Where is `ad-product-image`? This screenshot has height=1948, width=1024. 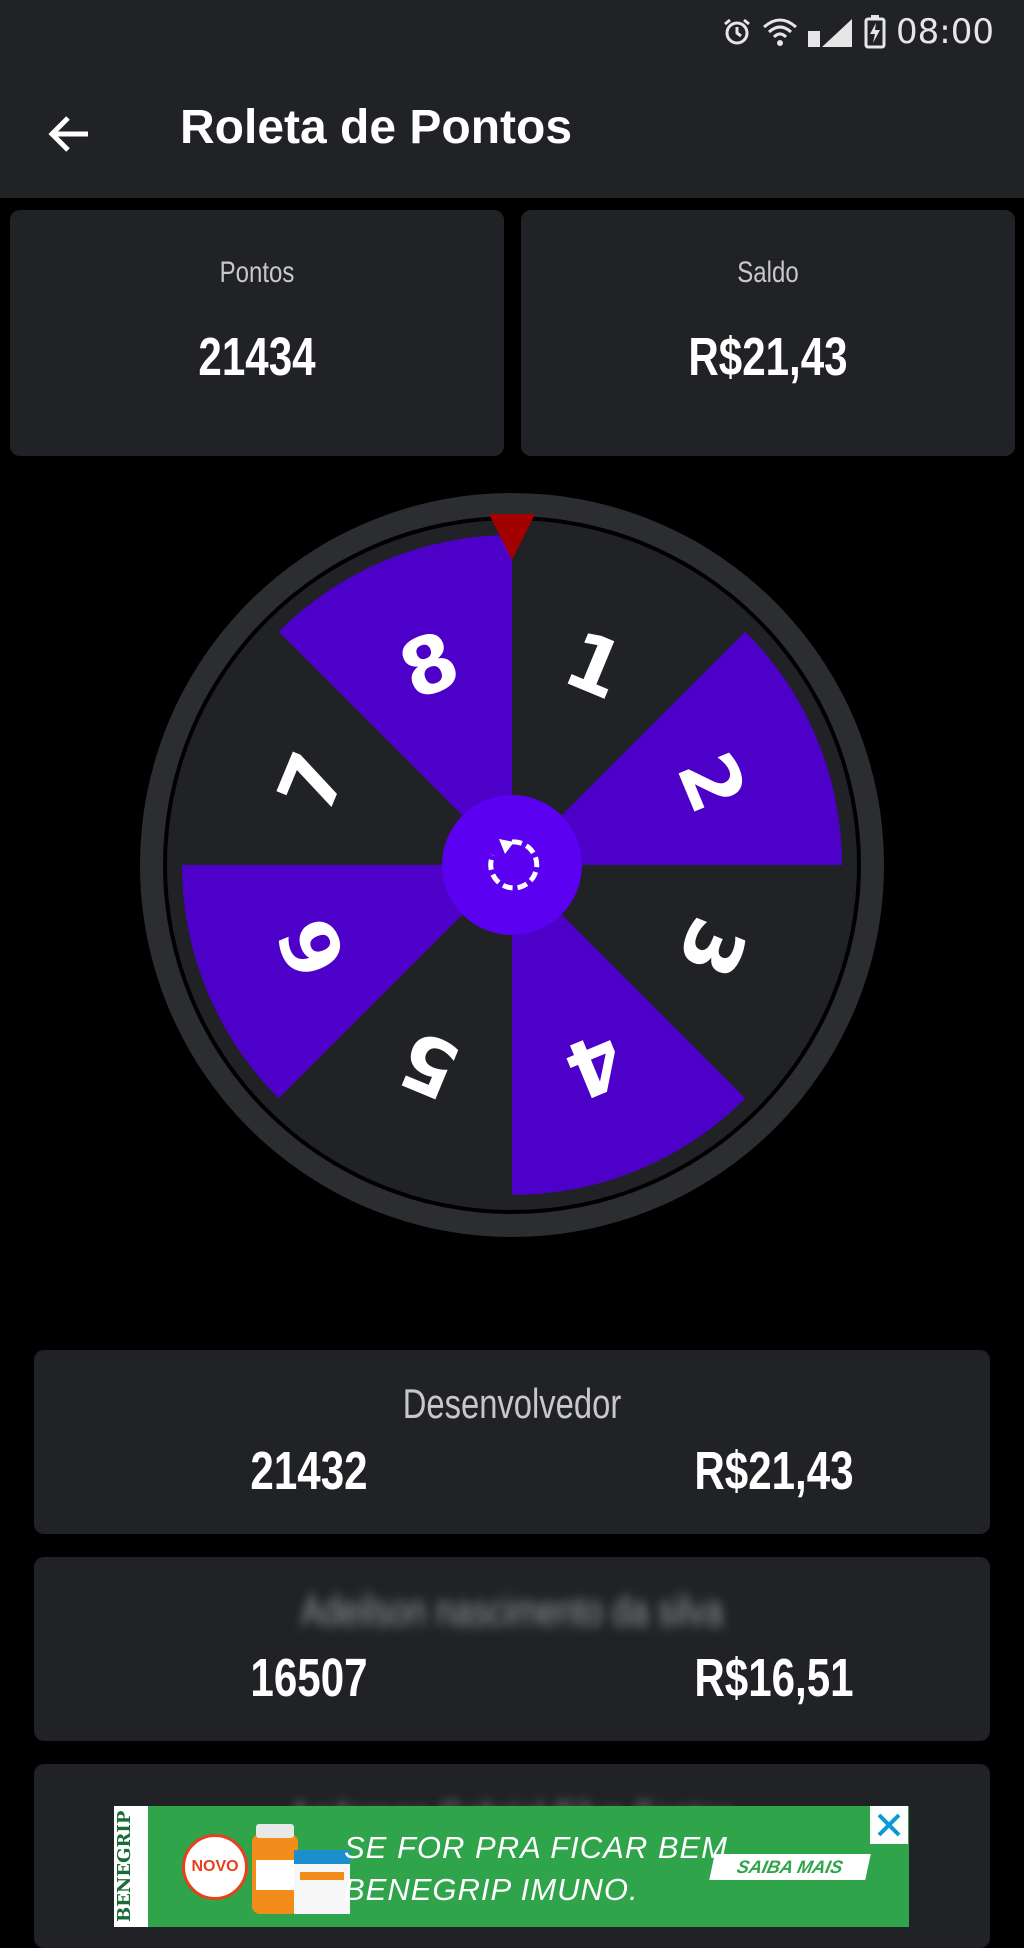
ad-product-image is located at coordinates (301, 1869).